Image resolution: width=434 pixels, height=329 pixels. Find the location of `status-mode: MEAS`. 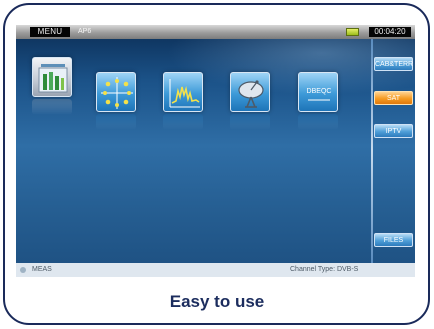

status-mode: MEAS is located at coordinates (42, 269).